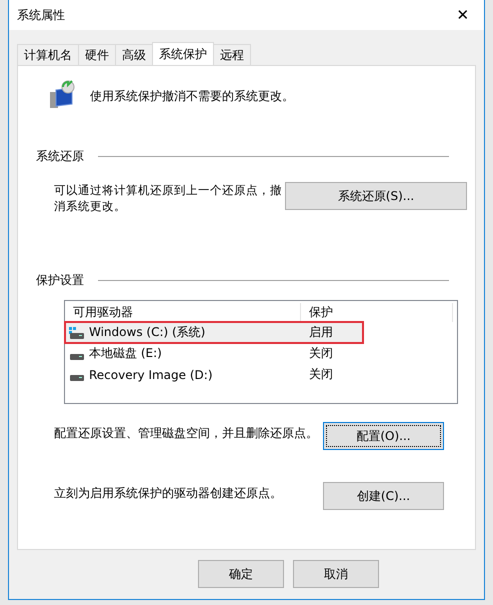 The height and width of the screenshot is (605, 493). I want to click on intro-text: 使用系统保护撤消不需要的系统更改。, so click(192, 96).